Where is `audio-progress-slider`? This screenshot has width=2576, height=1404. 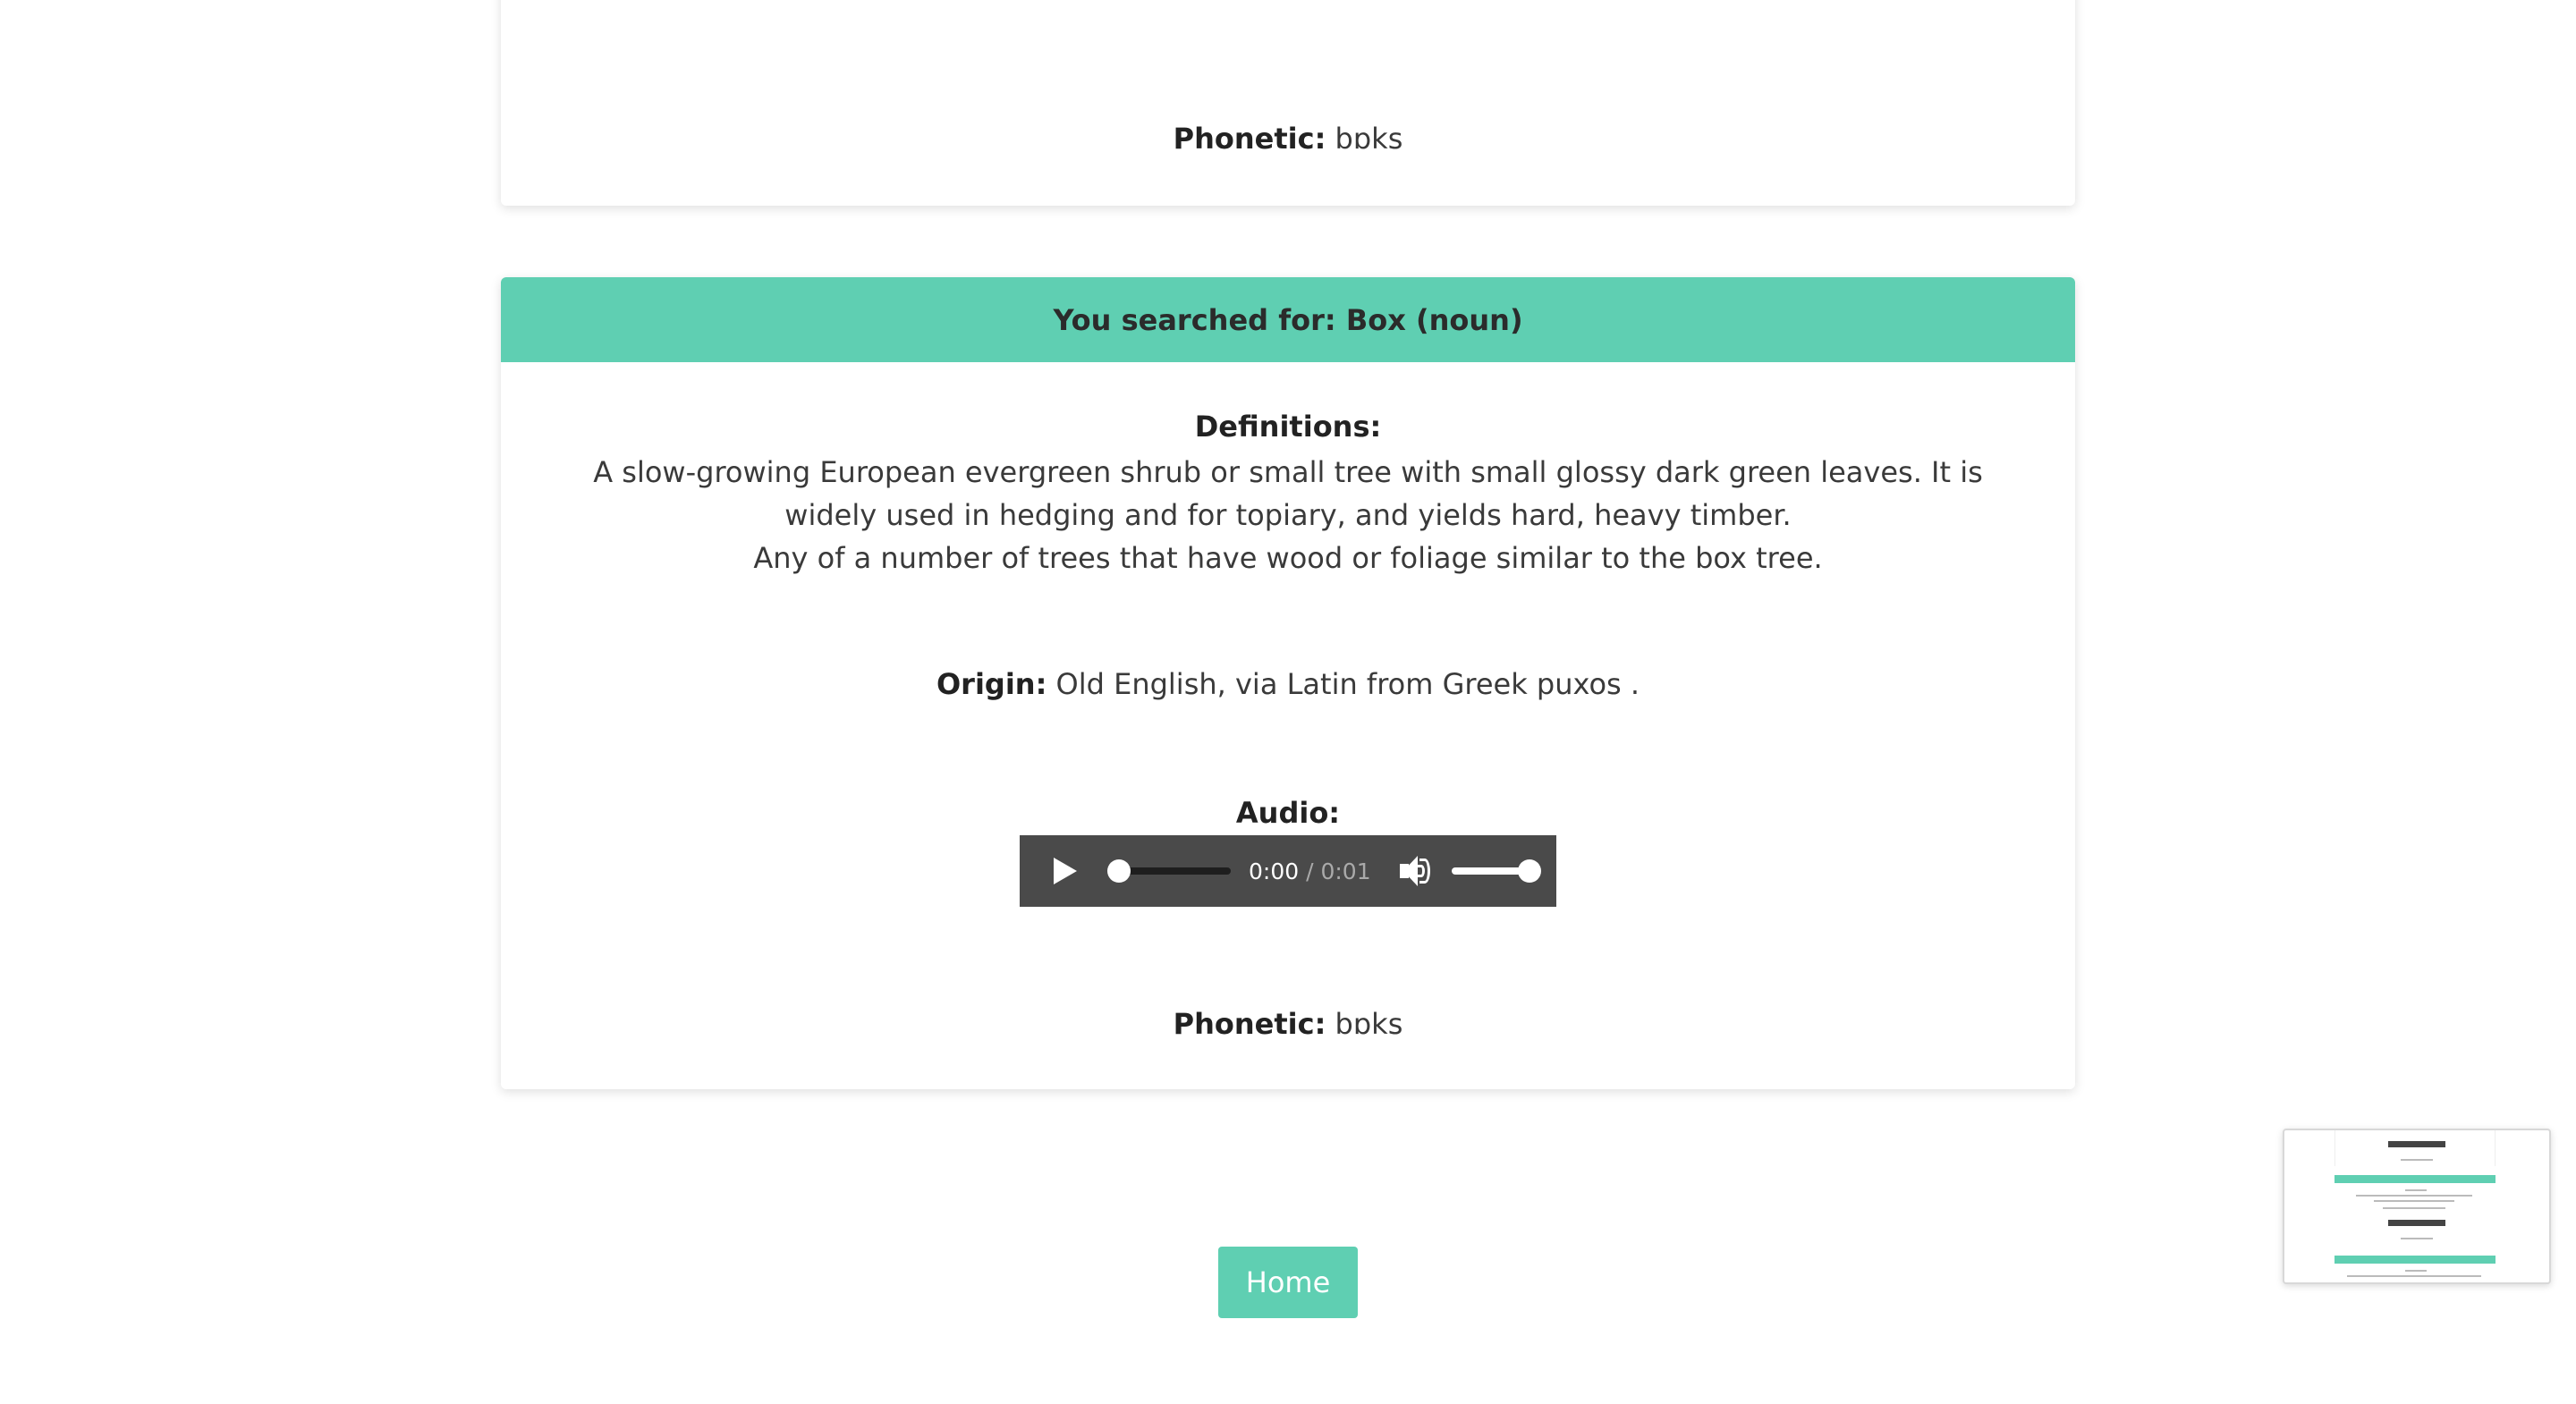 audio-progress-slider is located at coordinates (1169, 871).